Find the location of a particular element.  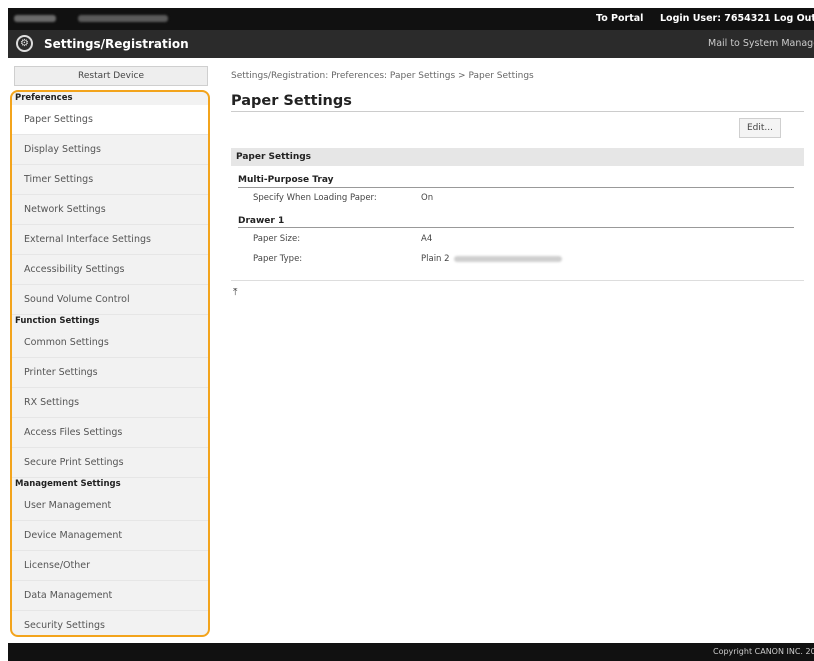

group-title-multi-purpose-tray: Multi-Purpose Tray is located at coordinates (286, 180).